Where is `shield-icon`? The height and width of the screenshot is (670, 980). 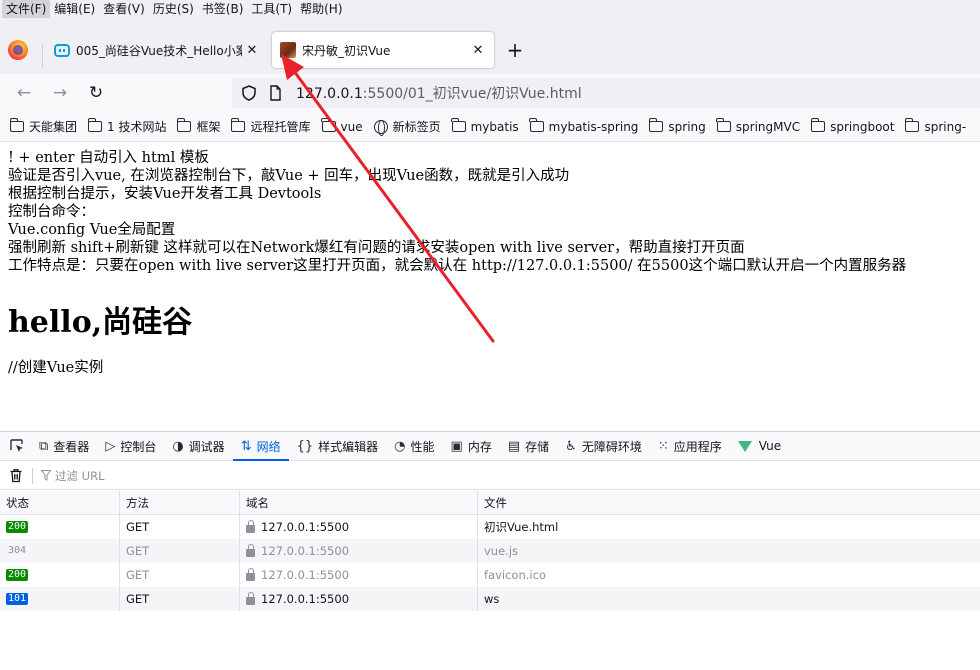 shield-icon is located at coordinates (249, 93).